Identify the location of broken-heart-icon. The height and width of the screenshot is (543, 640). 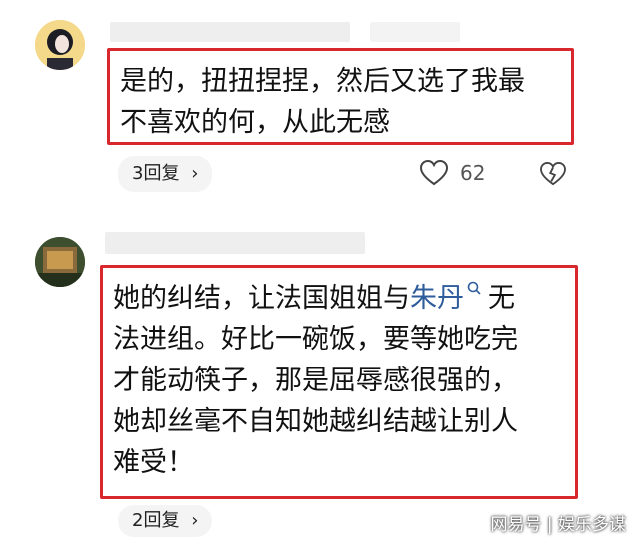
(553, 174).